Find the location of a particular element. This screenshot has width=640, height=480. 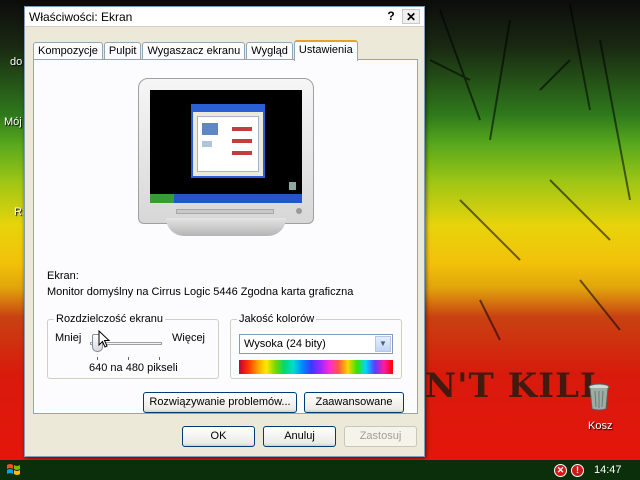

monitor-preview is located at coordinates (226, 157).